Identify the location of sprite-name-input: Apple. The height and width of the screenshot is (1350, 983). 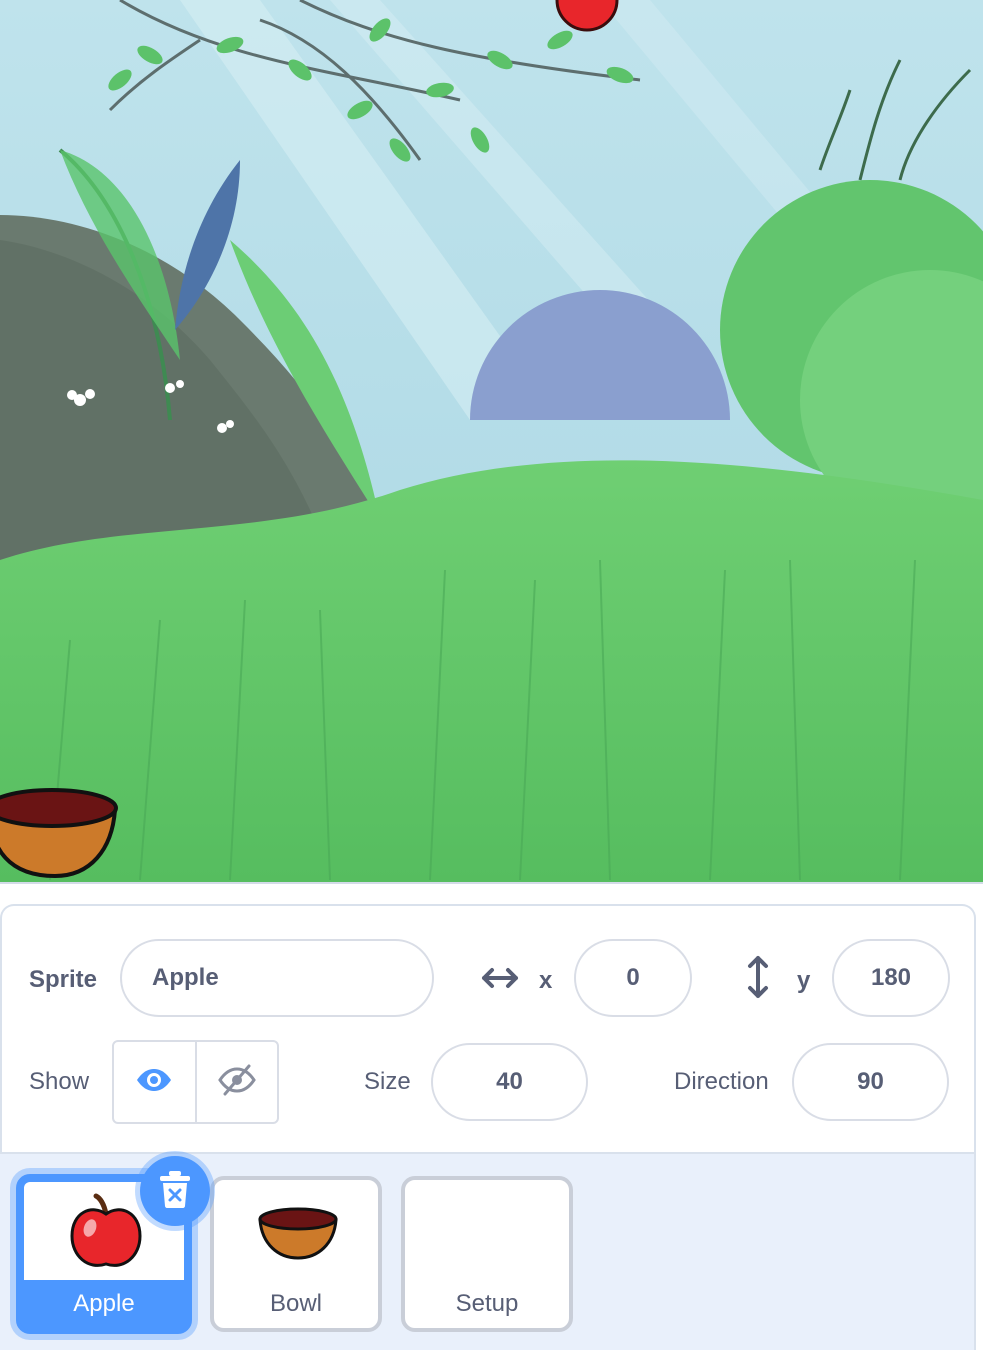
(277, 978).